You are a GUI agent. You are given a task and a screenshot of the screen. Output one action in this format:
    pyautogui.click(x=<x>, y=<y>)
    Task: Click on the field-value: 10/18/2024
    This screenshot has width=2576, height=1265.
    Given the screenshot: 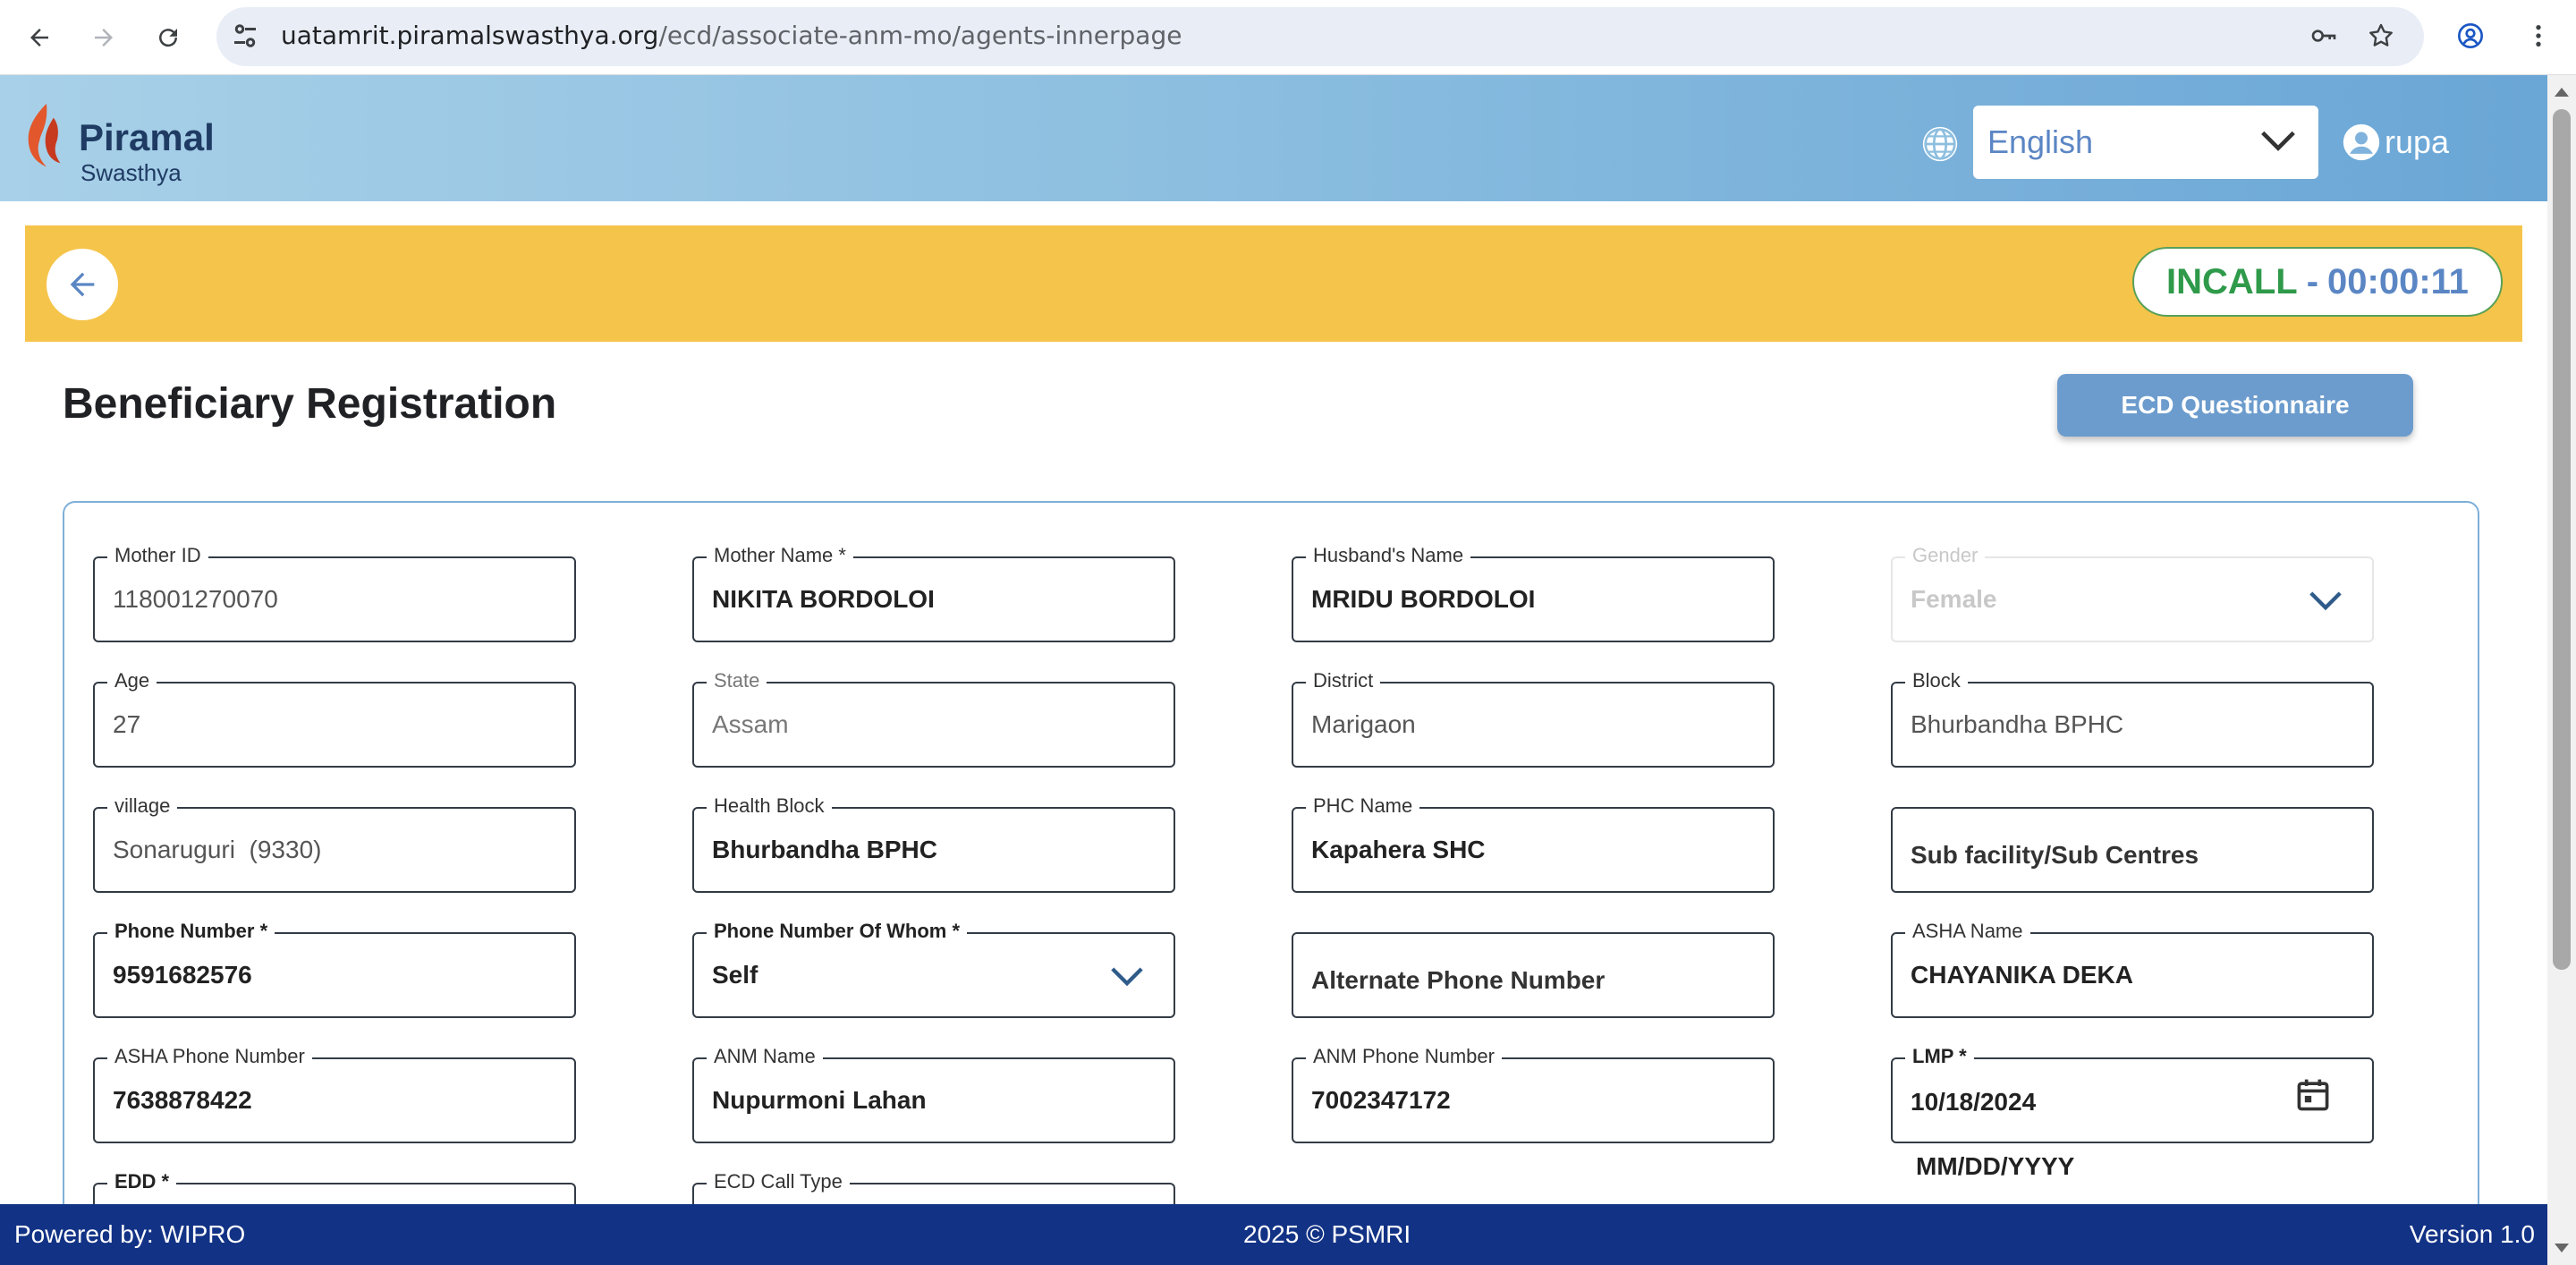 What is the action you would take?
    pyautogui.click(x=1974, y=1102)
    